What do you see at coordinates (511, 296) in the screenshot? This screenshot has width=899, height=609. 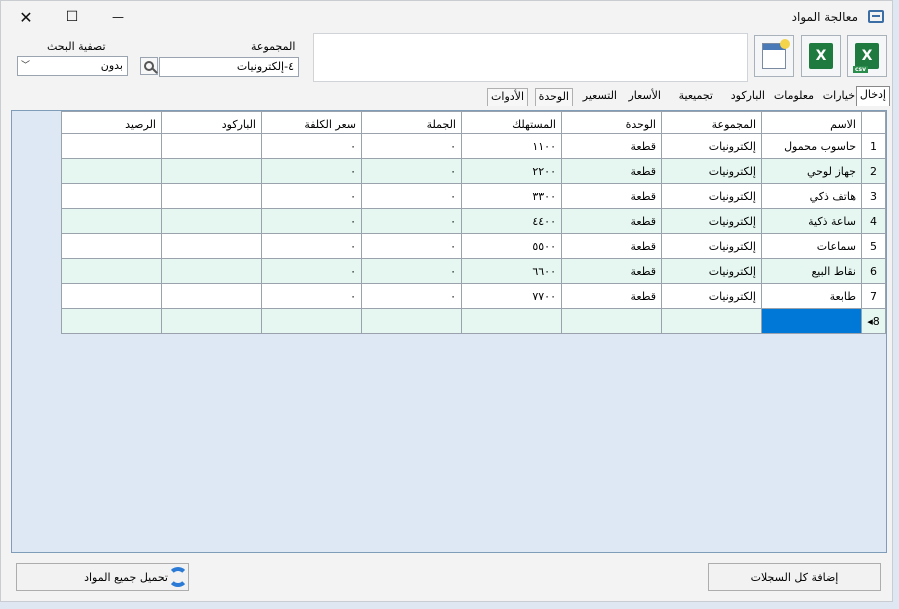 I see `table-cell: ٧٧٠٠` at bounding box center [511, 296].